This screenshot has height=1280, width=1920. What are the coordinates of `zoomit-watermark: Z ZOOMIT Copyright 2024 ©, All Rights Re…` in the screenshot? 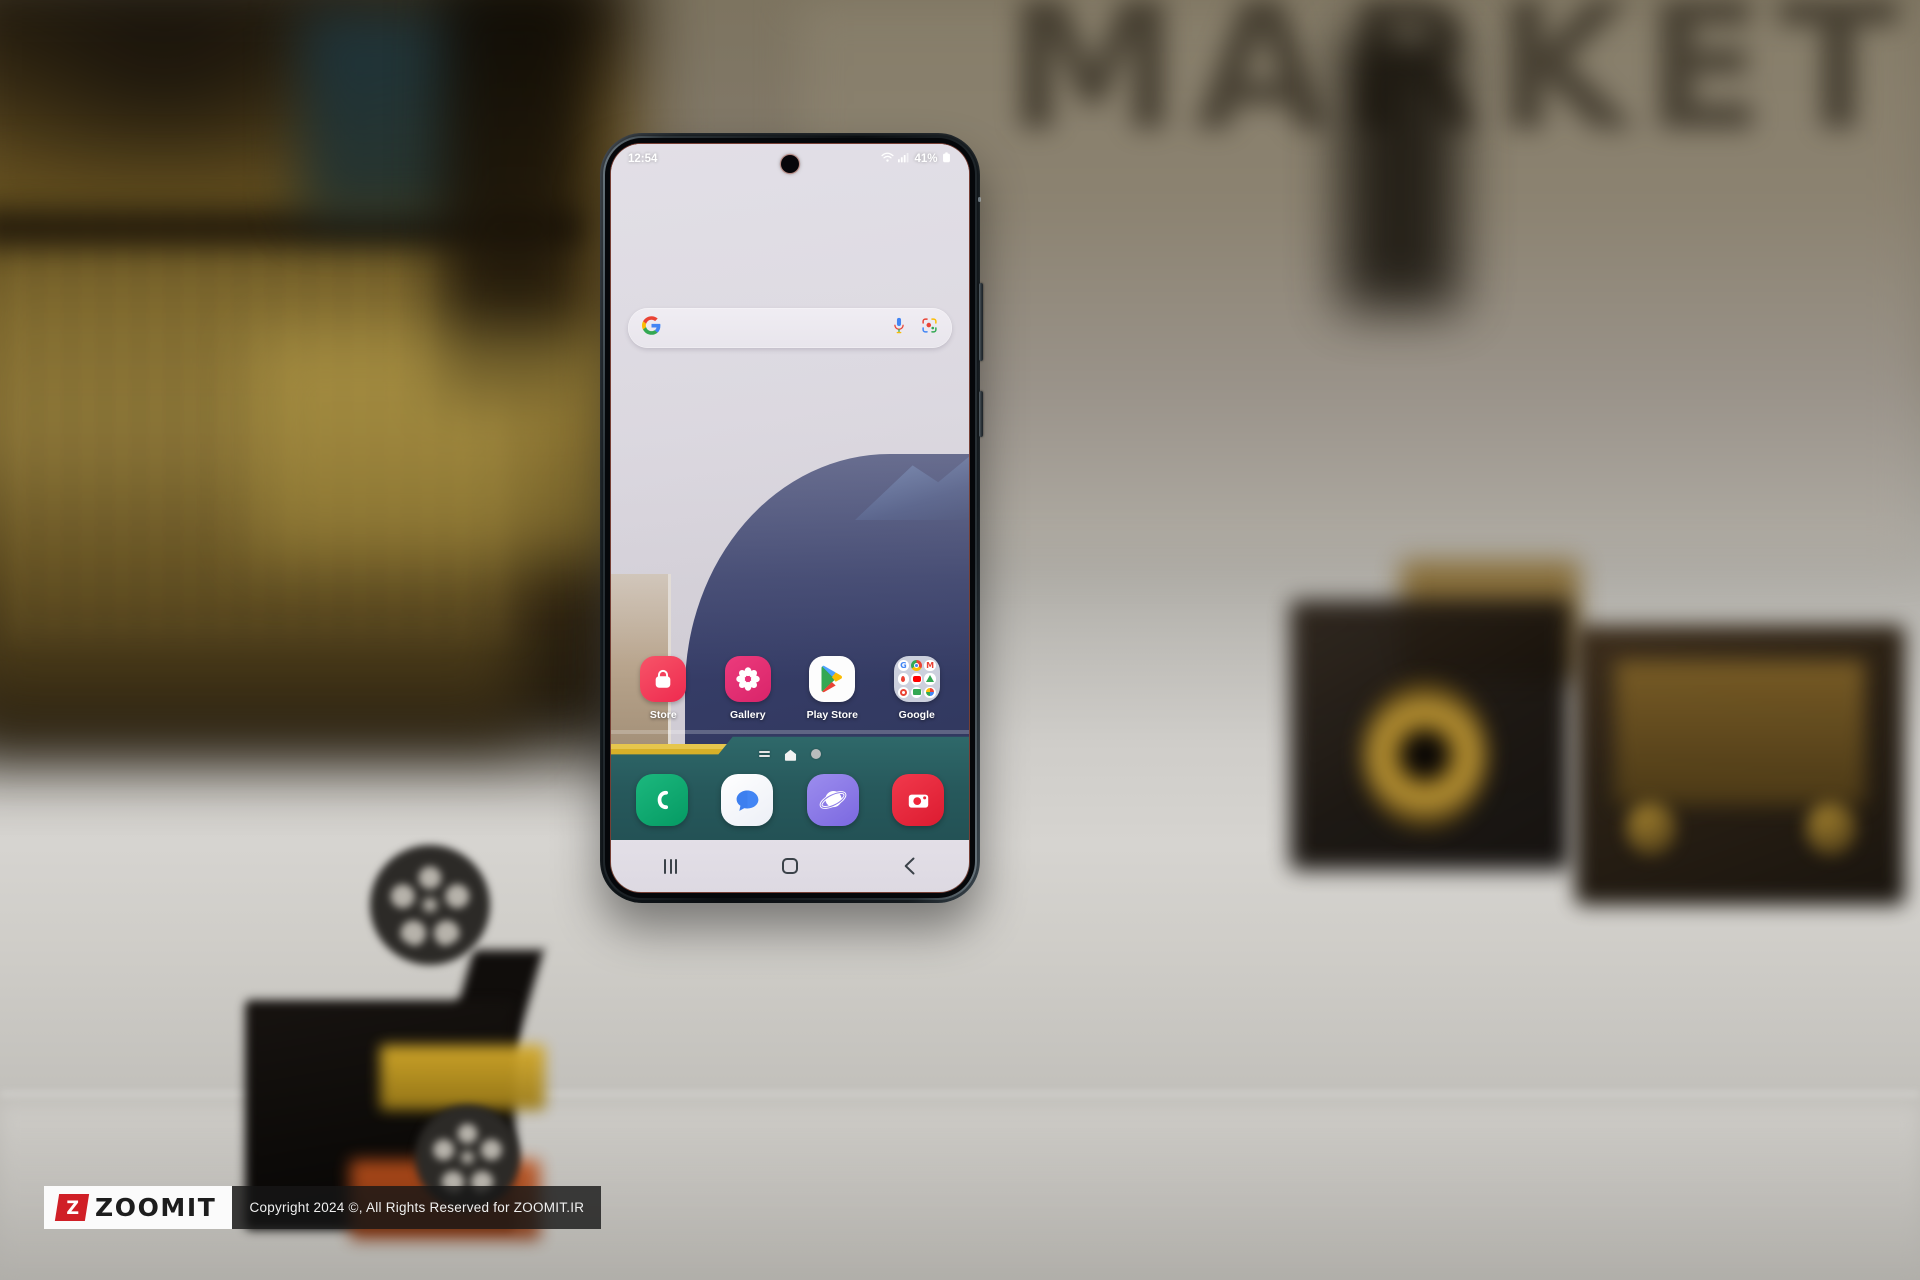 It's located at (323, 1207).